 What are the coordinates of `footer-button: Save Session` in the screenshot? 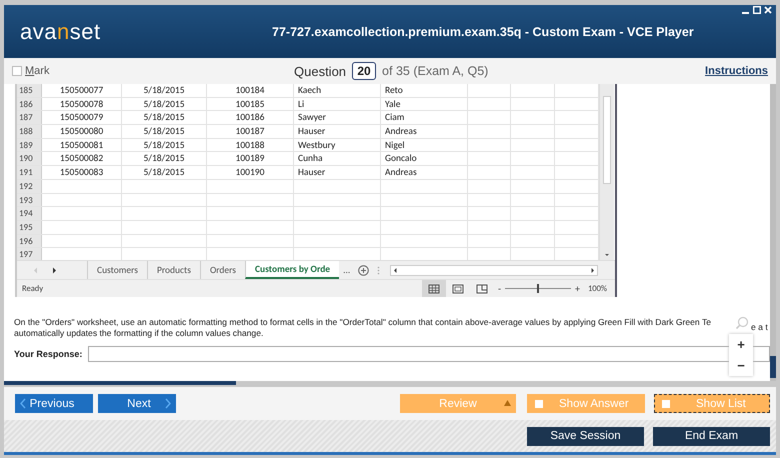 It's located at (585, 436).